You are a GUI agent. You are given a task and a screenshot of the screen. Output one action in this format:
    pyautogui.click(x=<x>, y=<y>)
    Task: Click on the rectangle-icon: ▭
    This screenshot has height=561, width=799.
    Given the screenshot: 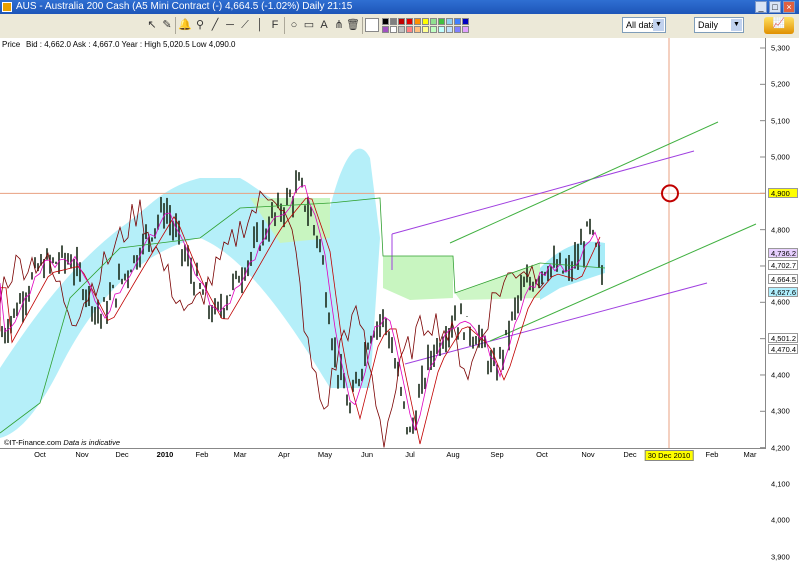 What is the action you would take?
    pyautogui.click(x=309, y=25)
    